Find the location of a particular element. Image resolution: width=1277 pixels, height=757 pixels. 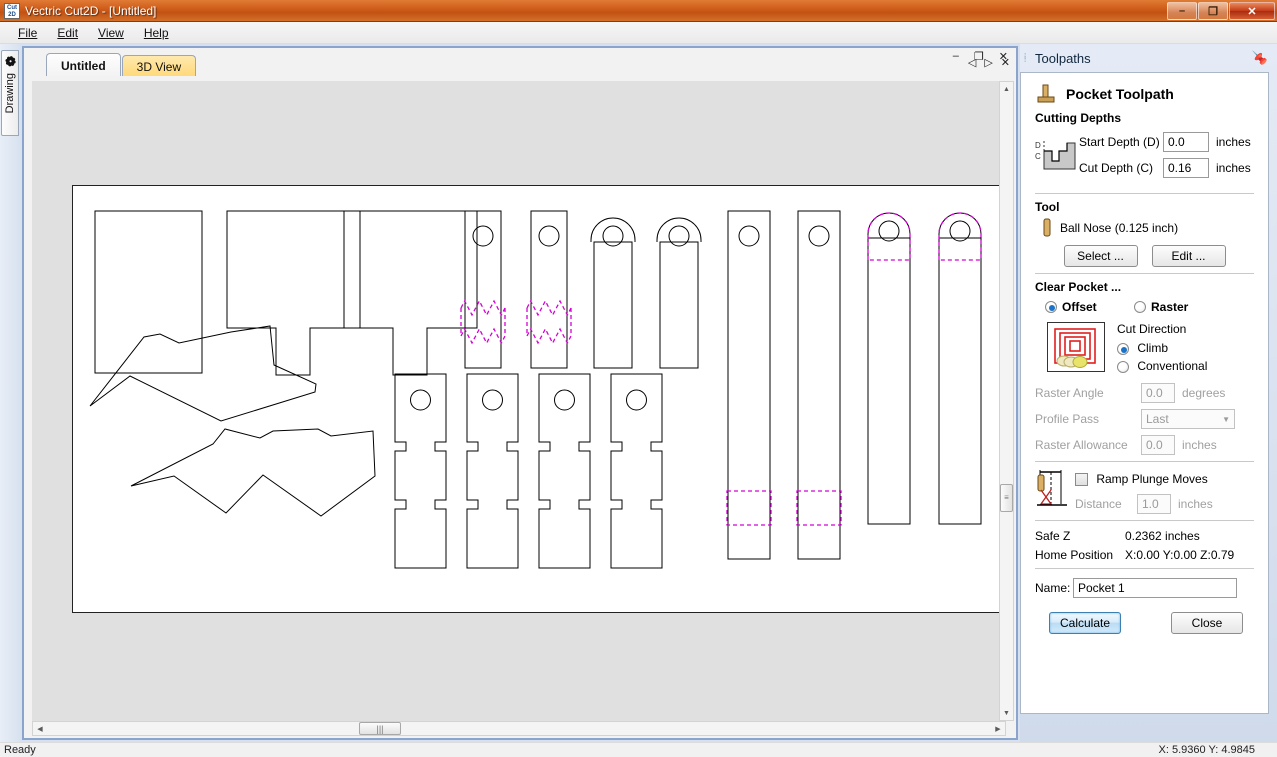

canvas-vertical-scrollbar: ▲ ≡ ▼ is located at coordinates (1006, 401).